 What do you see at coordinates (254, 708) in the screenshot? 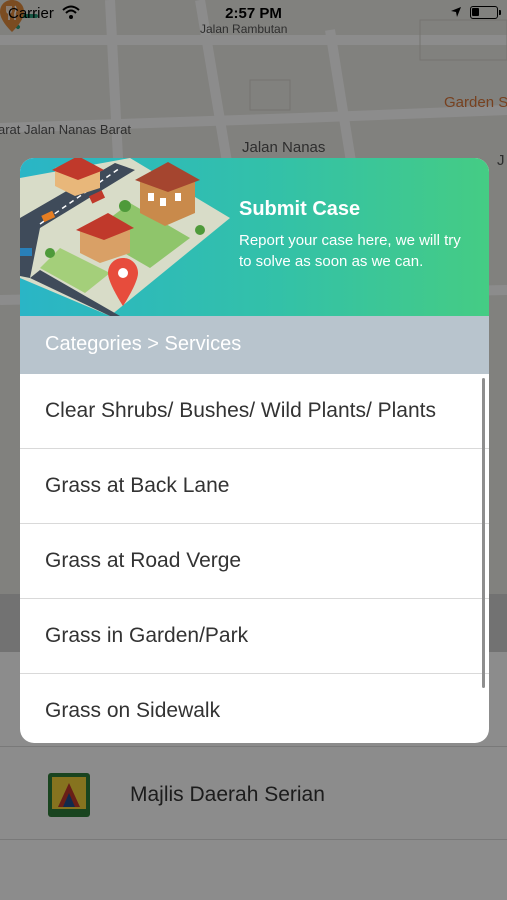
I see `list-item: Grass on Sidewalk` at bounding box center [254, 708].